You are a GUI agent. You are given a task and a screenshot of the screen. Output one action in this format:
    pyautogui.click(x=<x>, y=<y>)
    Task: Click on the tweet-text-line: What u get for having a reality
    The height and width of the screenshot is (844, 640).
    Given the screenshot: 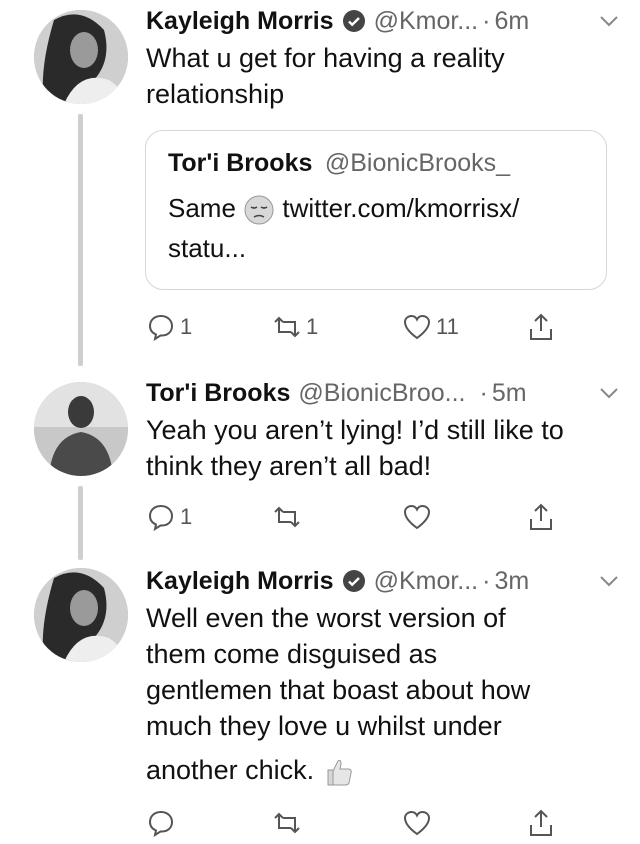 What is the action you would take?
    pyautogui.click(x=325, y=58)
    